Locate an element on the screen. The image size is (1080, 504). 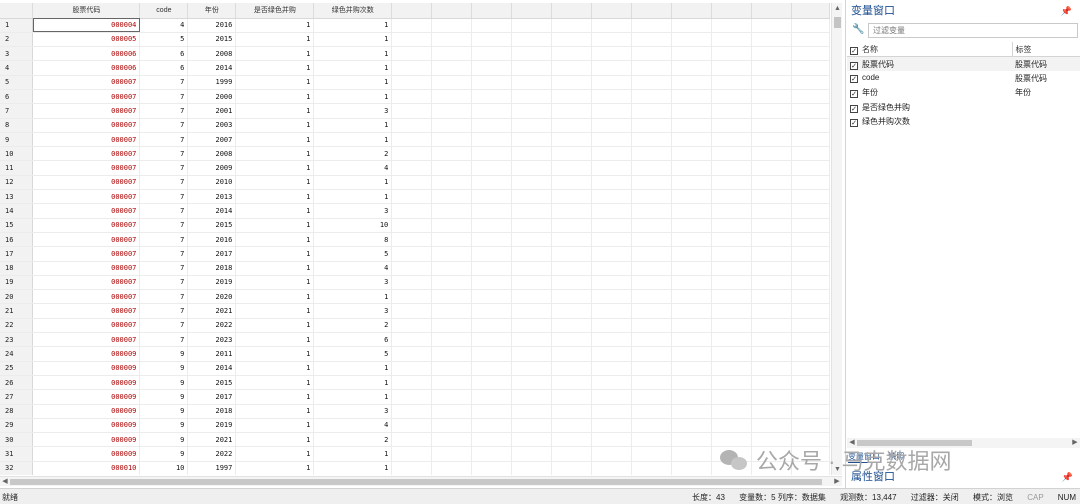
cell-year: 2001 is located at coordinates (212, 111).